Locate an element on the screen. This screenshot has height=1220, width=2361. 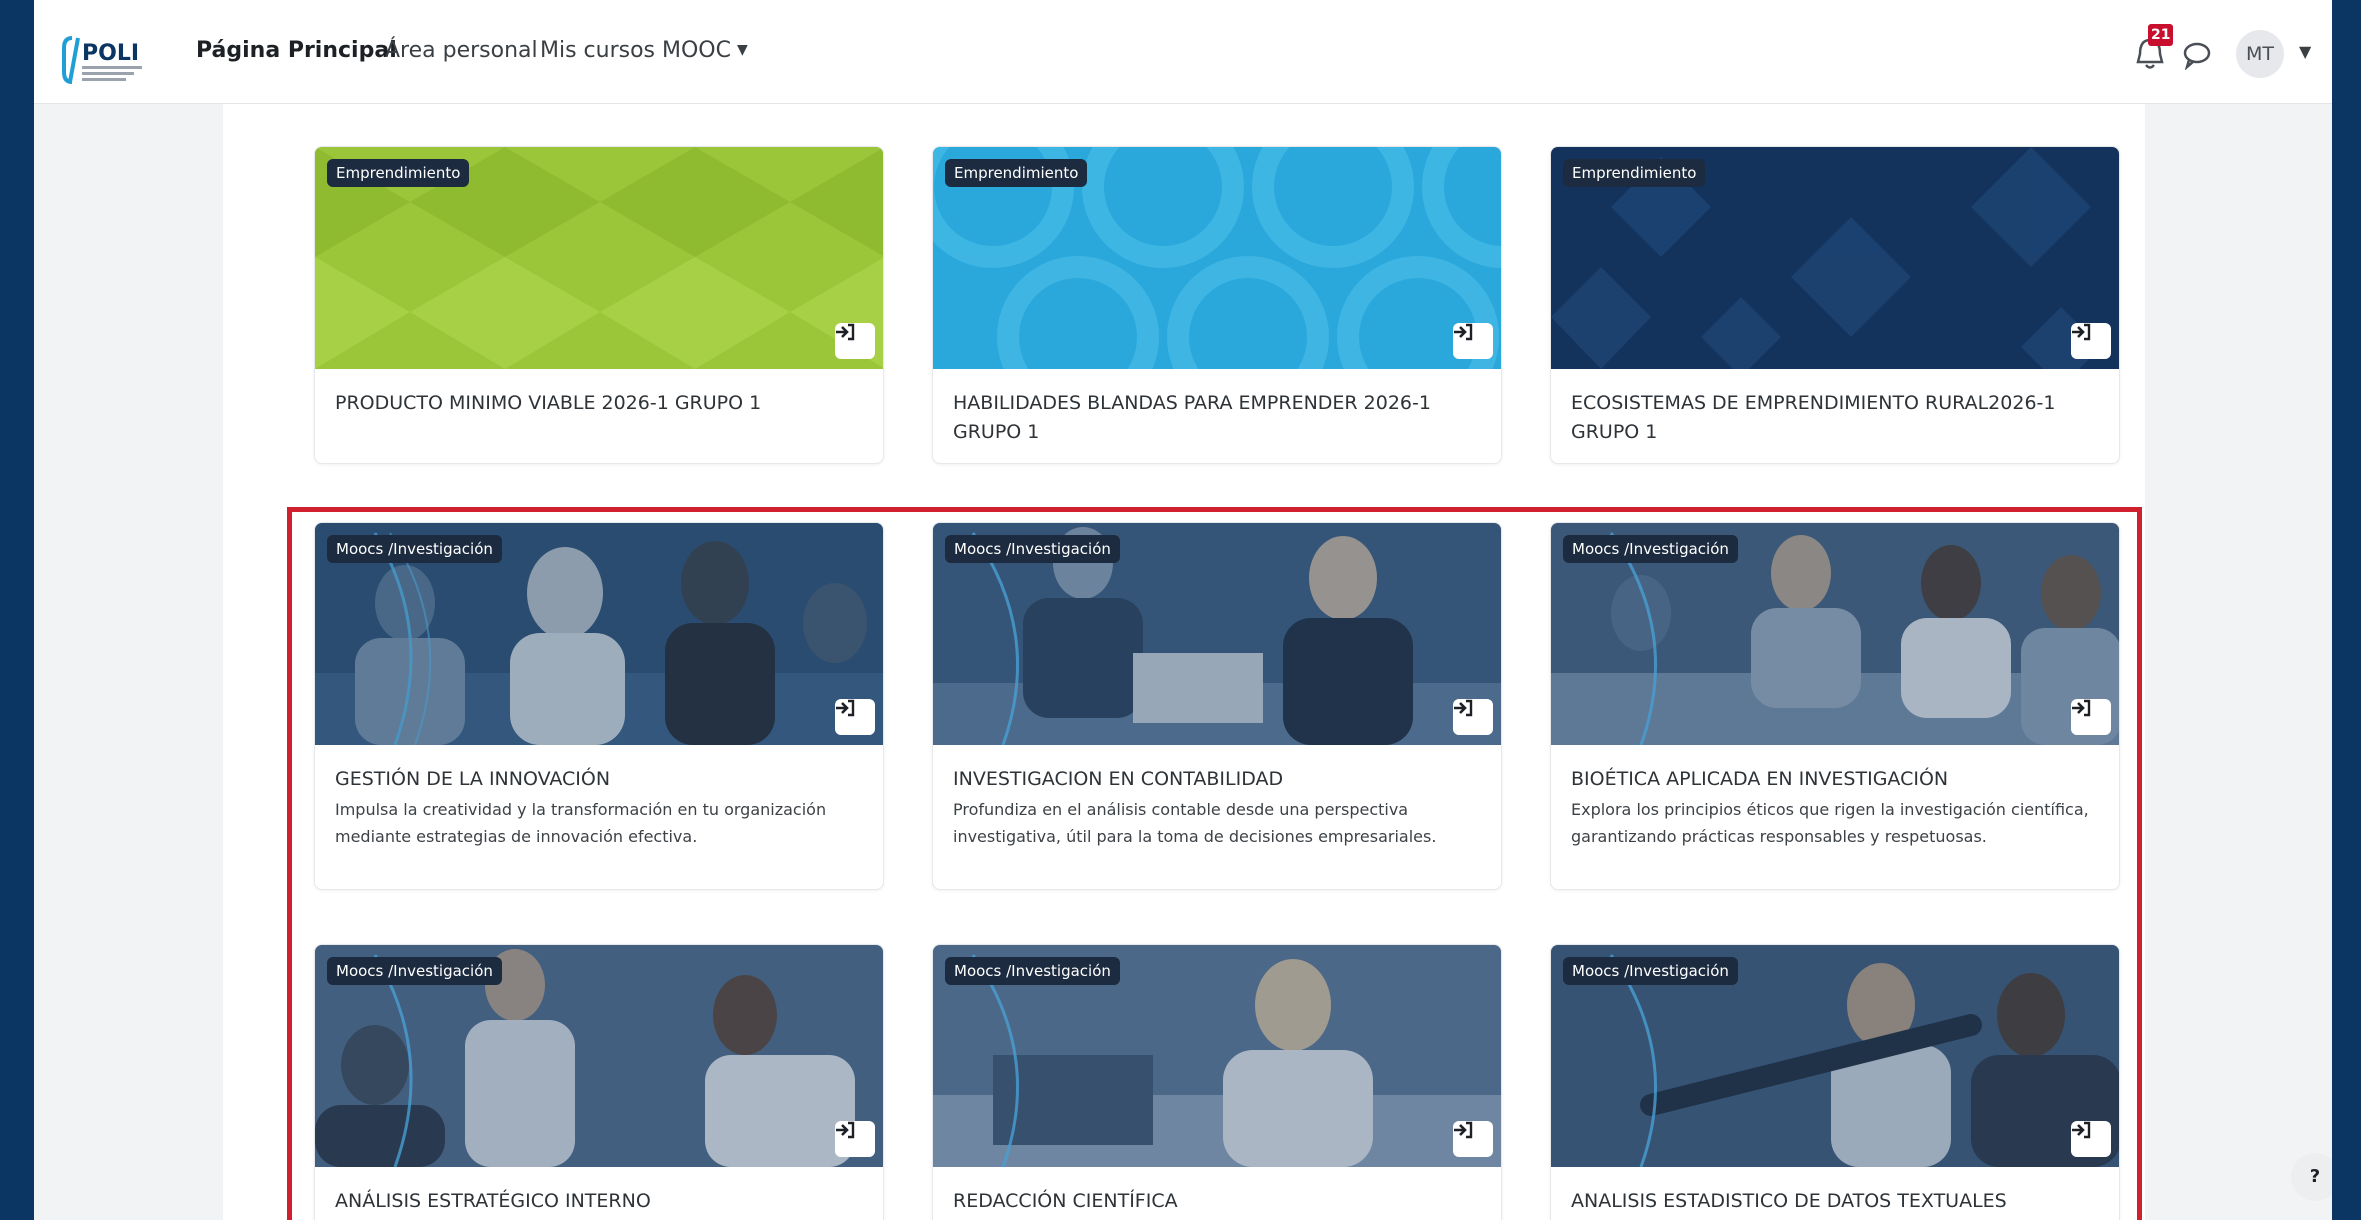
nav-mooc-label: MOOC is located at coordinates (696, 50).